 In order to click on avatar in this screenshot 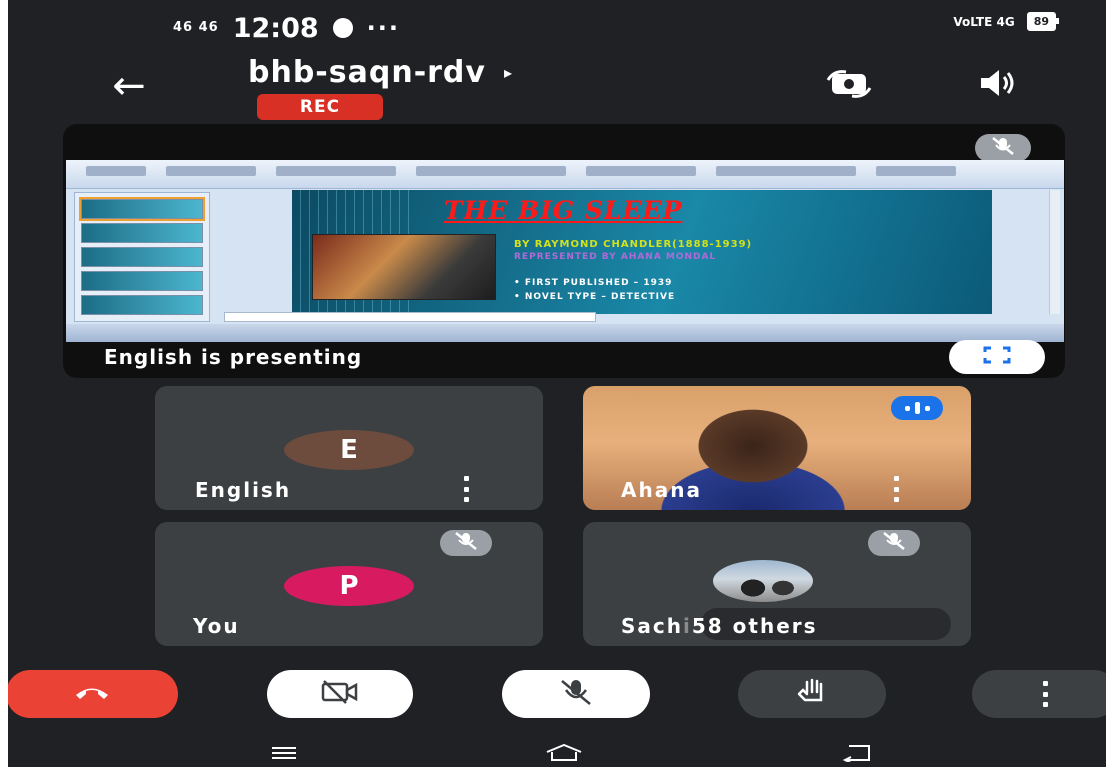, I will do `click(763, 581)`.